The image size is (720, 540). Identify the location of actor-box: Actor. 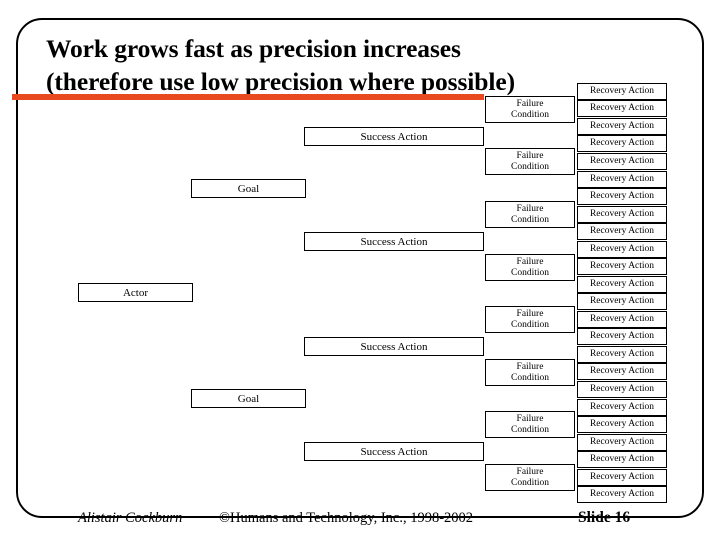
(135, 292).